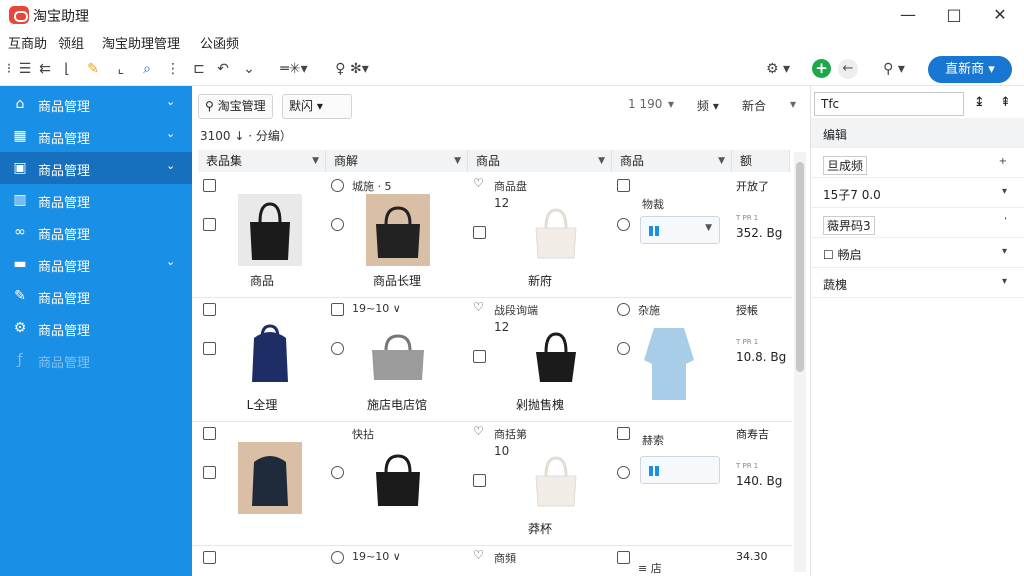 The image size is (1024, 576). I want to click on column-header-4: 商品 ▼, so click(672, 161).